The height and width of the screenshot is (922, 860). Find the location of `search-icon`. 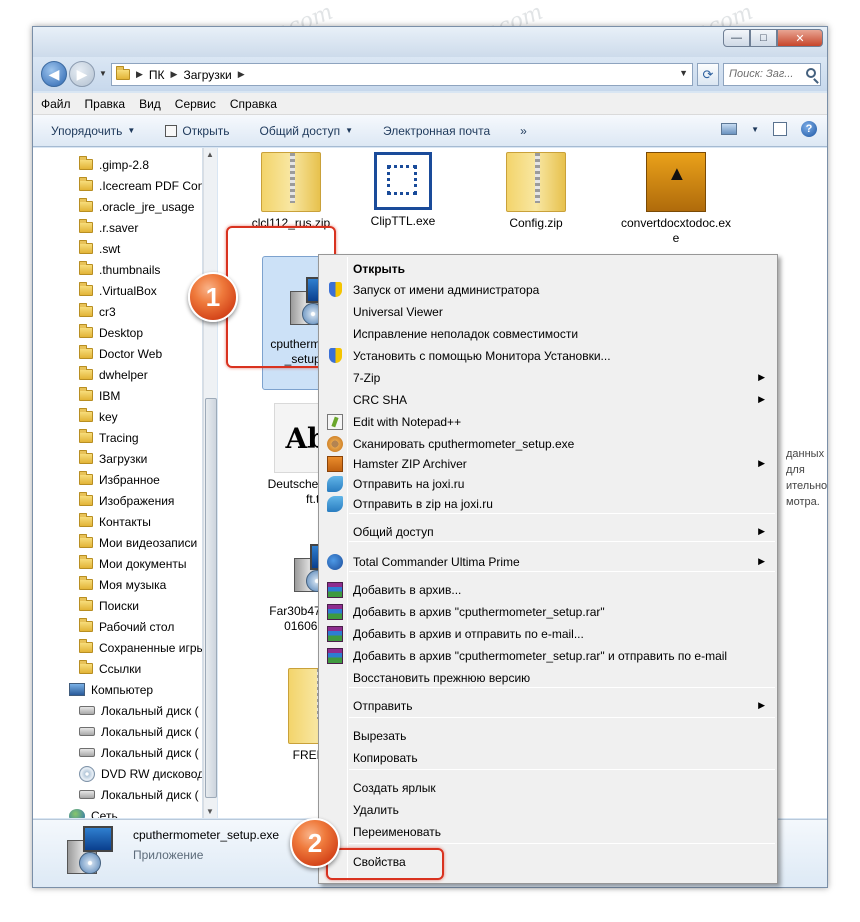

search-icon is located at coordinates (811, 73).